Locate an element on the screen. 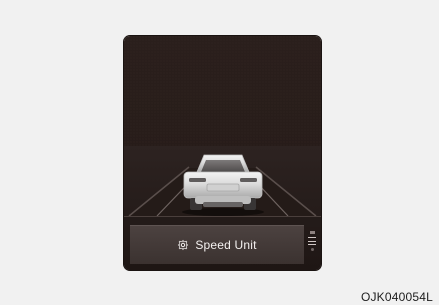  bar-top-edge is located at coordinates (222, 216).